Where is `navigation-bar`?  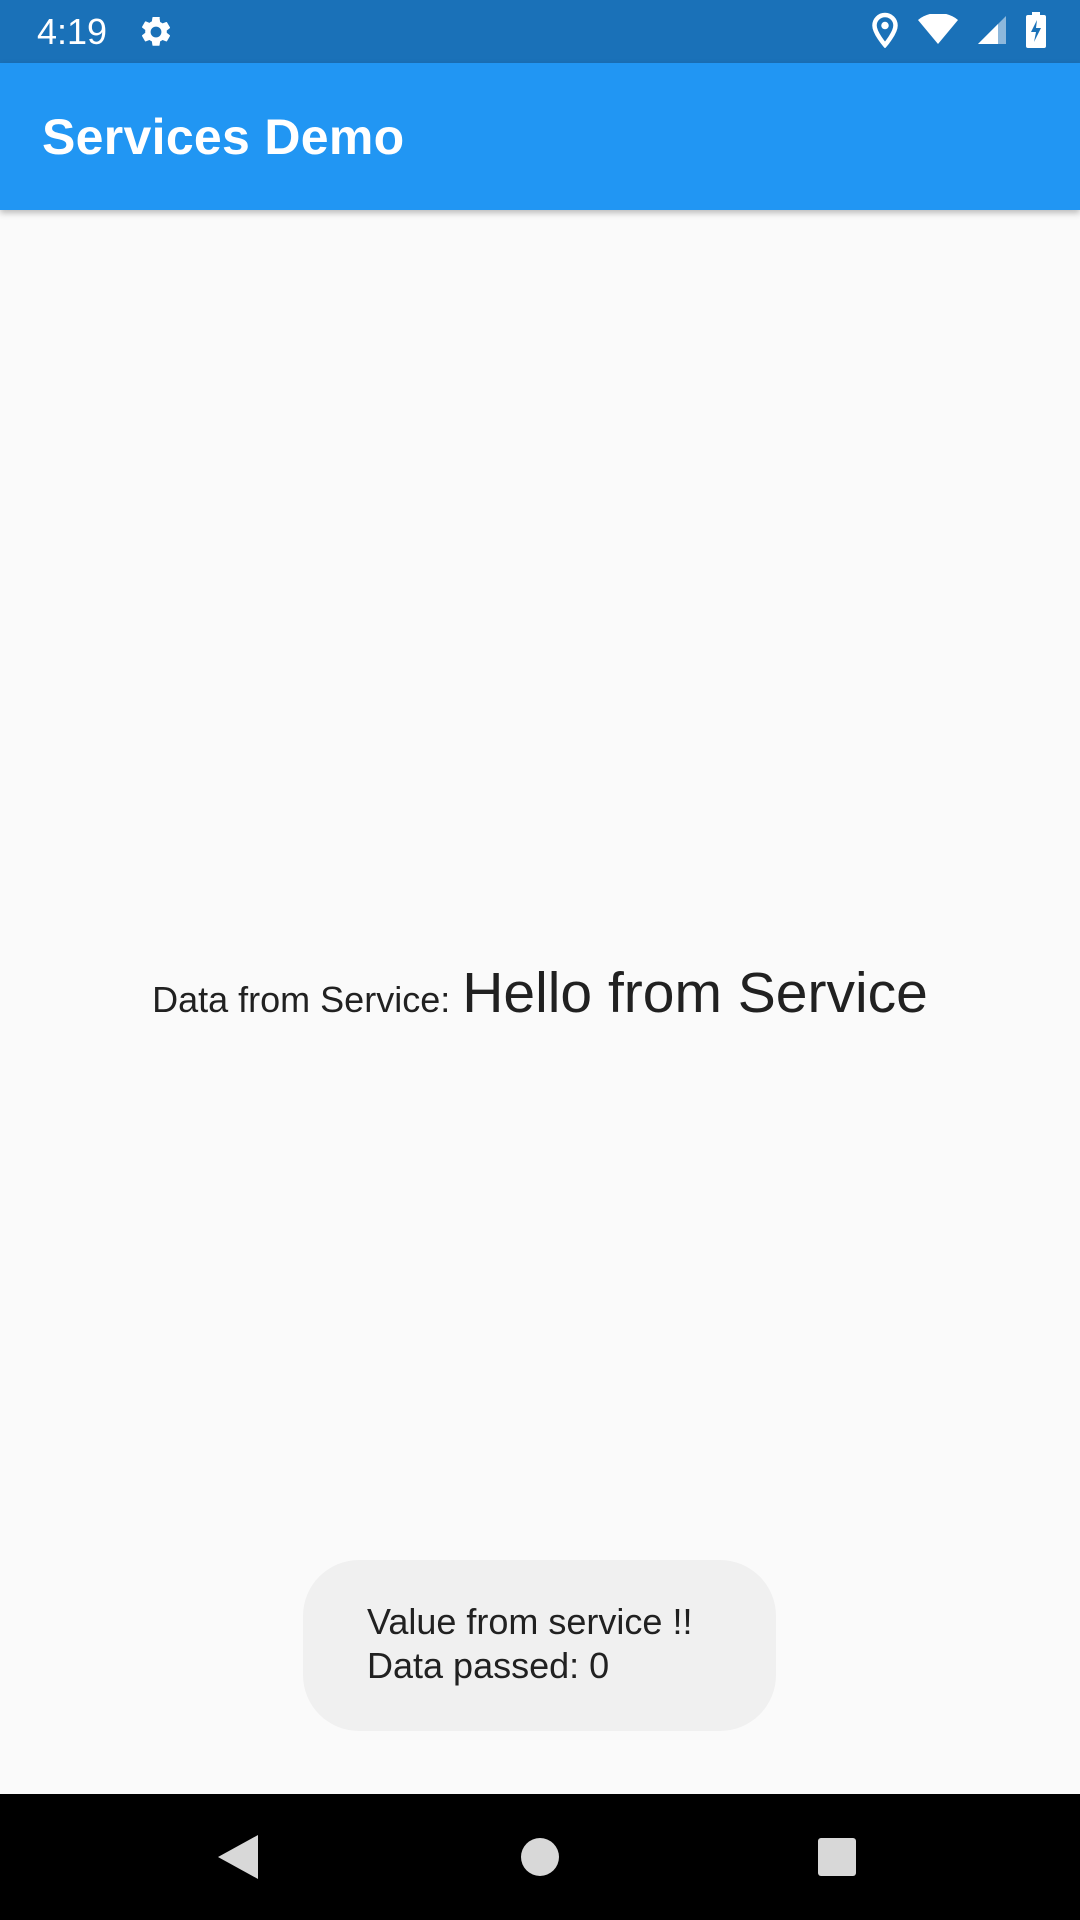
navigation-bar is located at coordinates (540, 1857).